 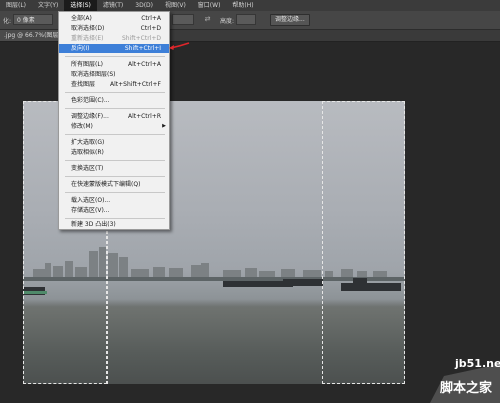 I want to click on menu-item-similar: 选取相似(R), so click(x=114, y=152).